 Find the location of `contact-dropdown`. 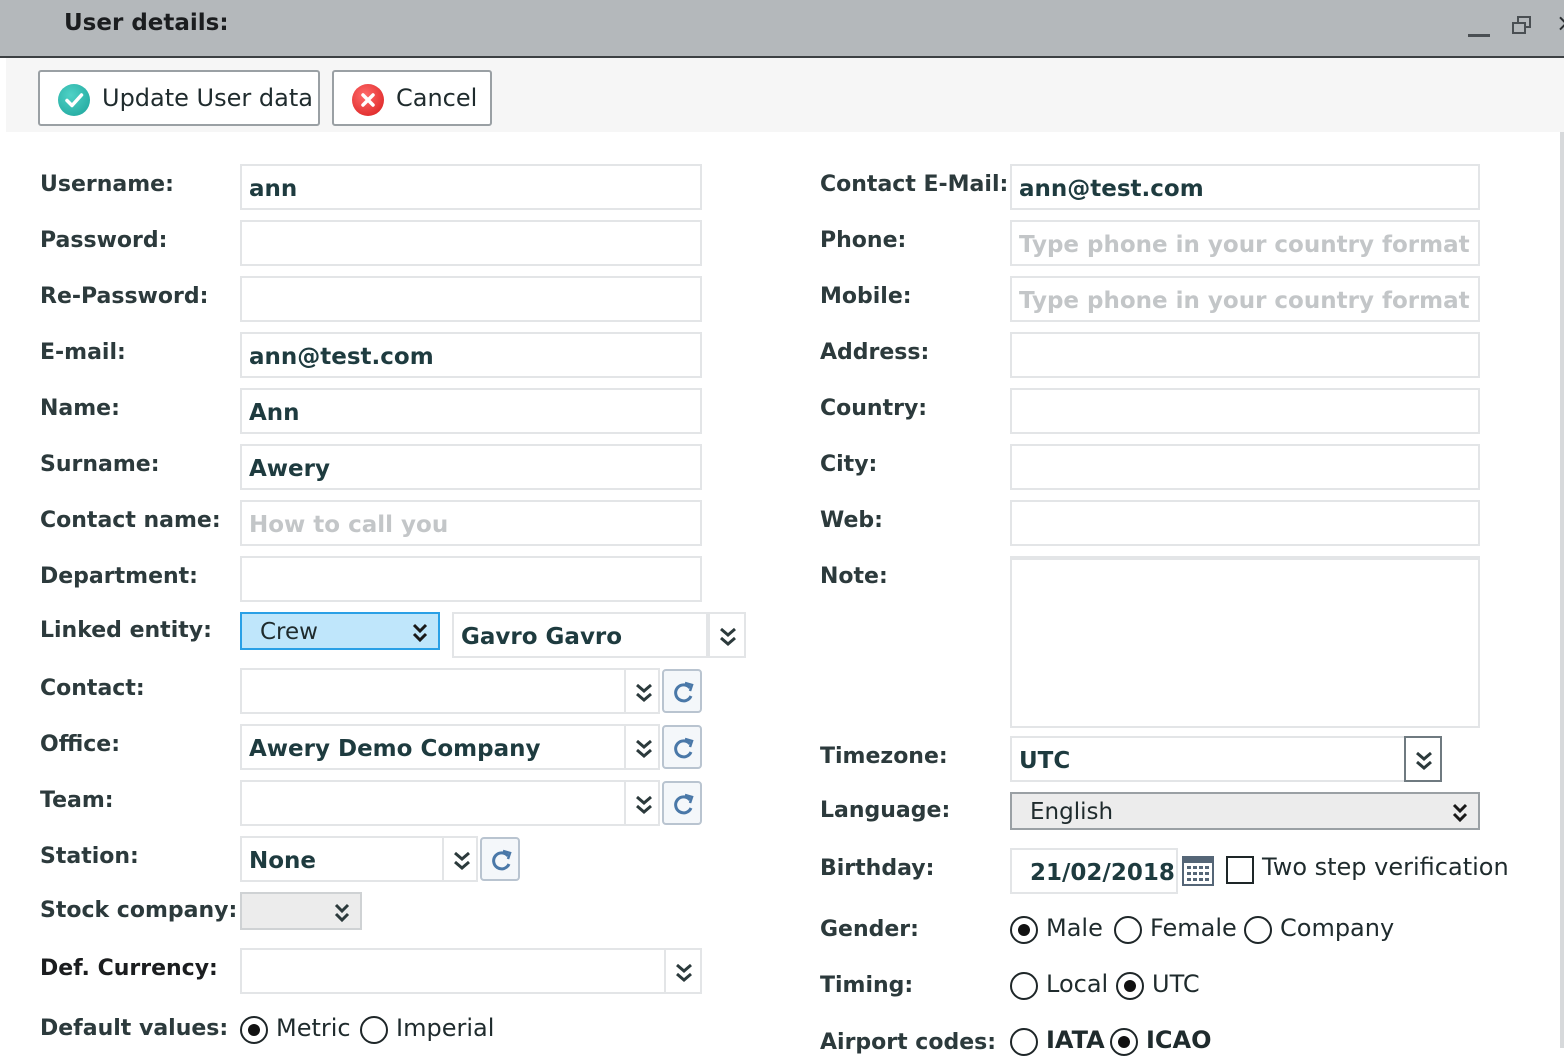

contact-dropdown is located at coordinates (642, 691).